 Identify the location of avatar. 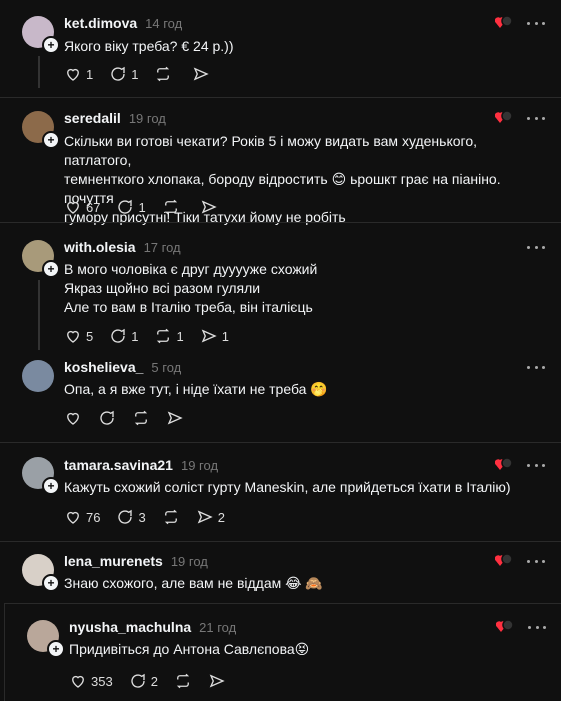
(38, 376).